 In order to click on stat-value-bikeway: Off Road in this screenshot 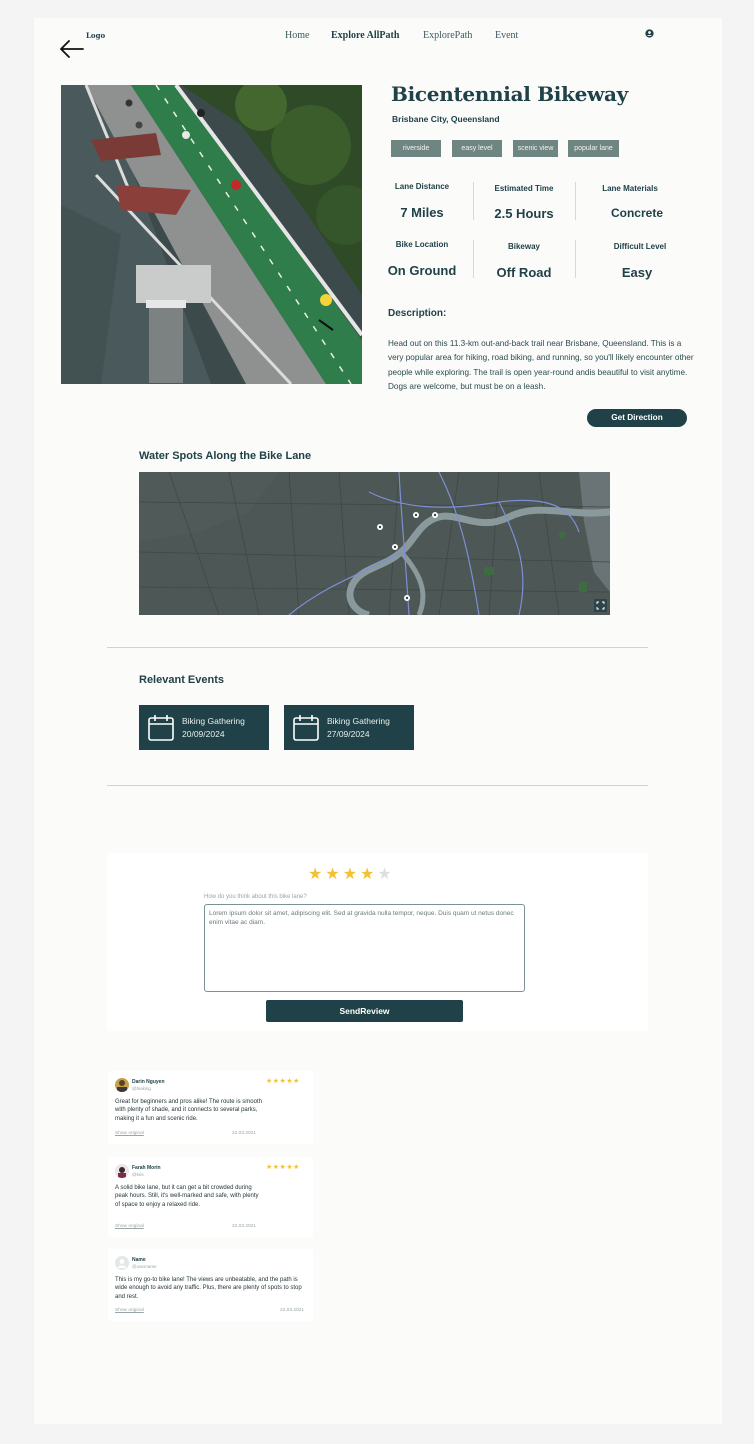, I will do `click(524, 272)`.